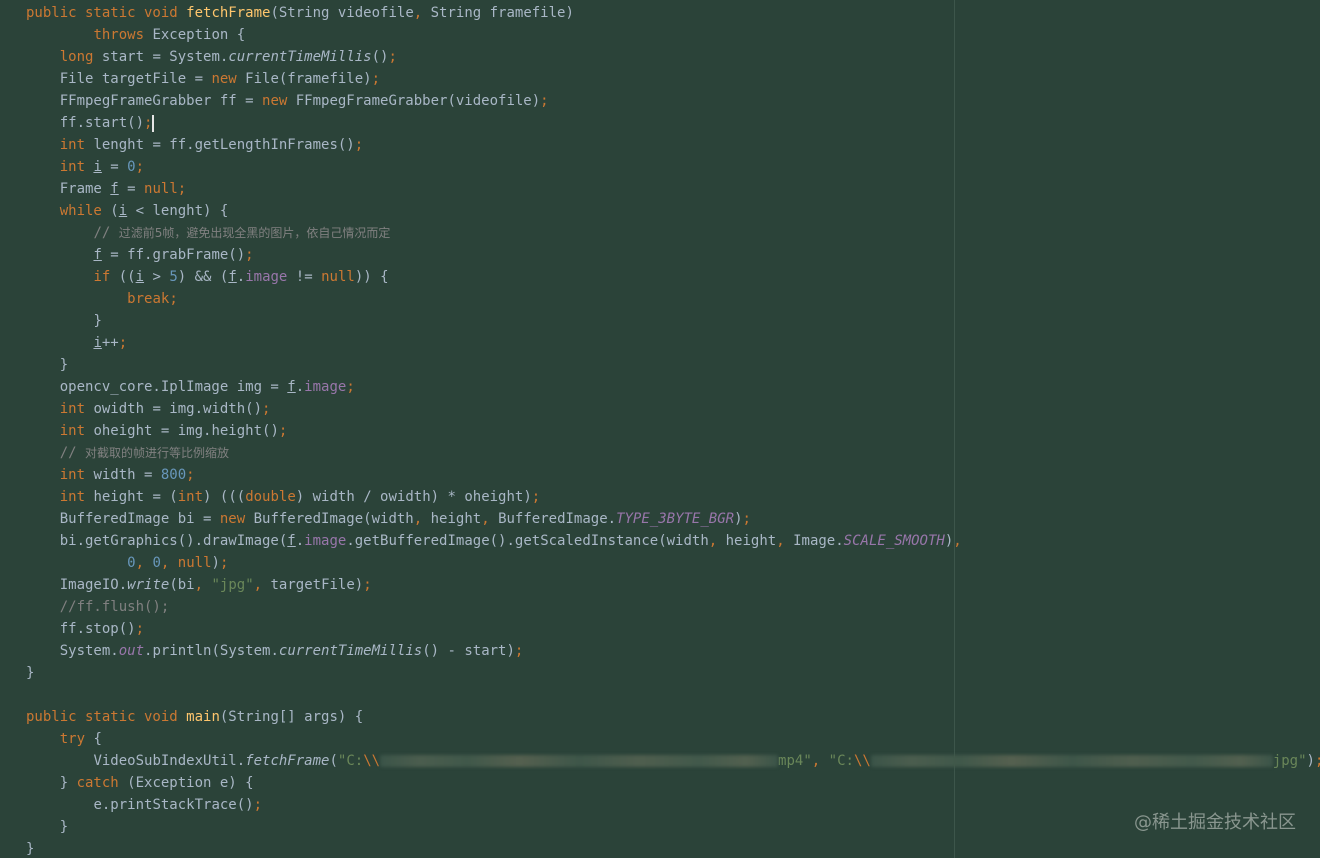 The height and width of the screenshot is (858, 1320). Describe the element at coordinates (131, 651) in the screenshot. I see `code-token: out` at that location.